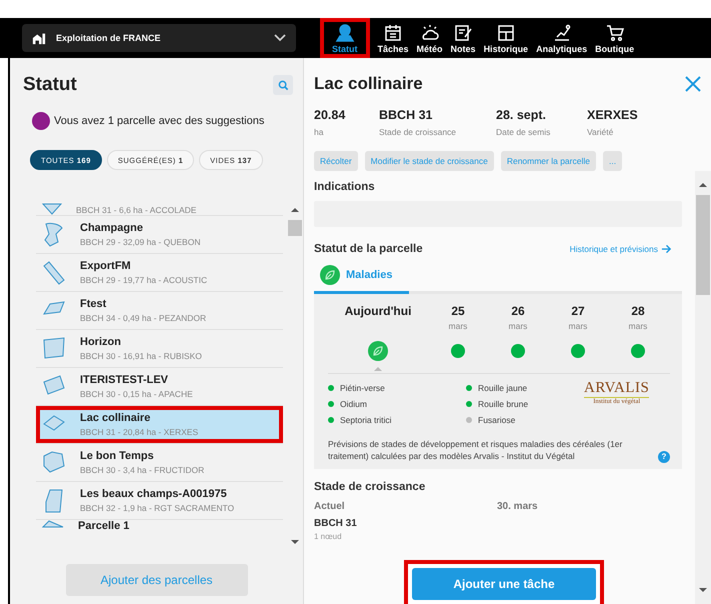 This screenshot has height=604, width=711. I want to click on suggestion-dot, so click(41, 121).